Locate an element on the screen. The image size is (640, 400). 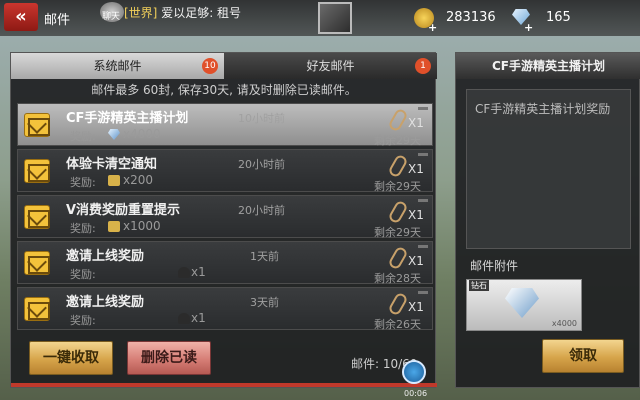
mail-item: CF手游精英主播计划 奖励: x4000 10小时前 X1 剩余29天 is located at coordinates (225, 125).